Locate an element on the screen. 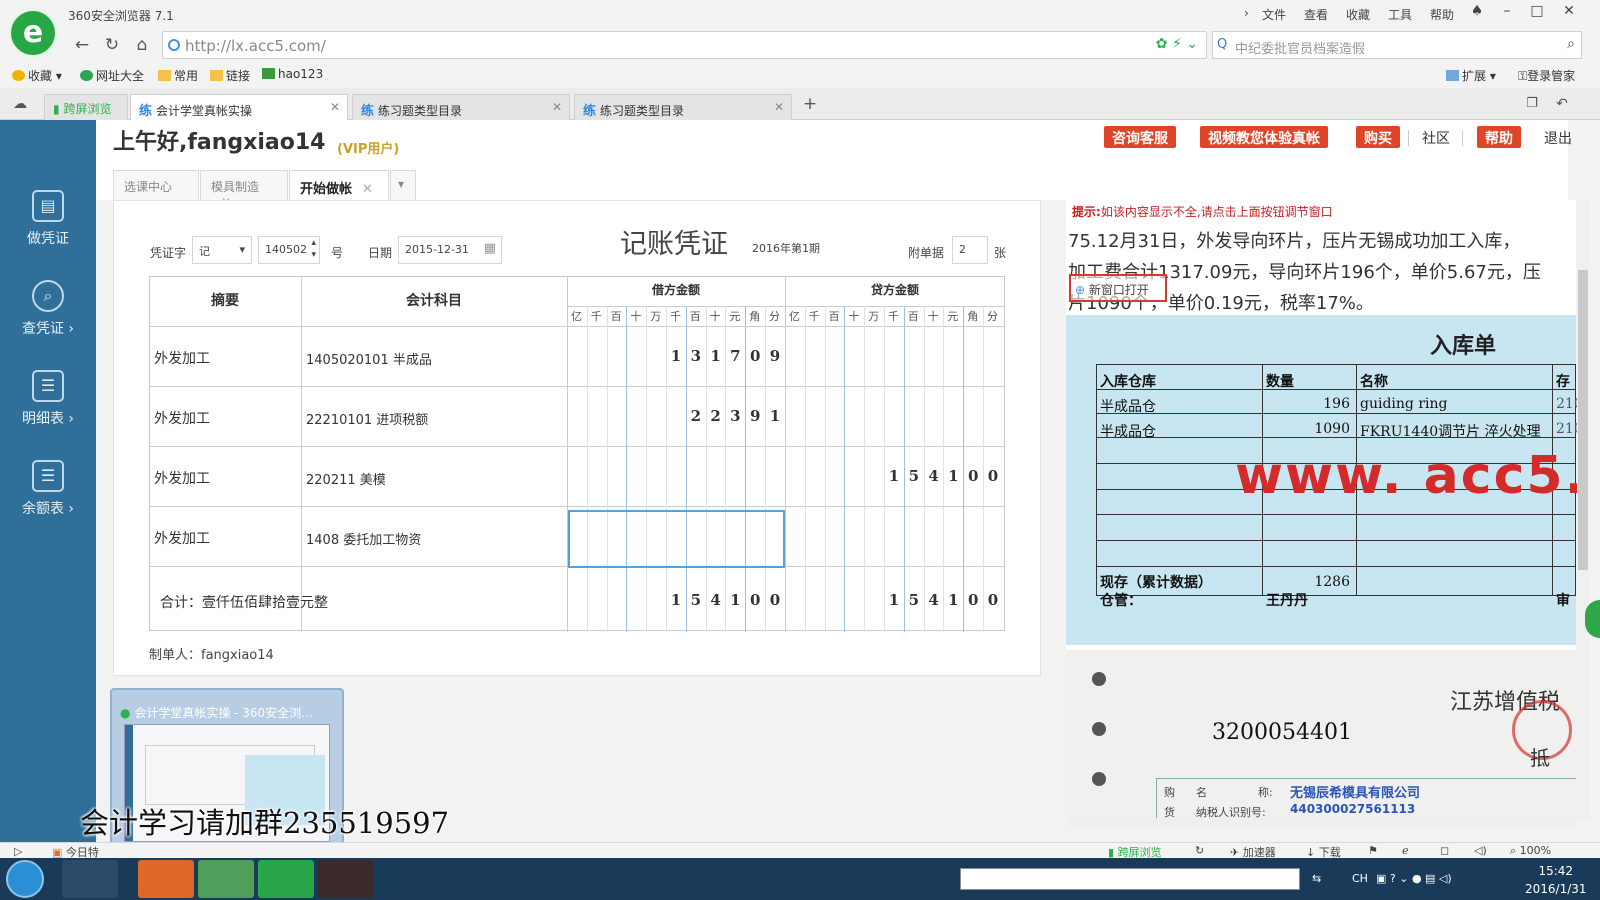 This screenshot has height=900, width=1600. back-arrow-icon: ← is located at coordinates (82, 45).